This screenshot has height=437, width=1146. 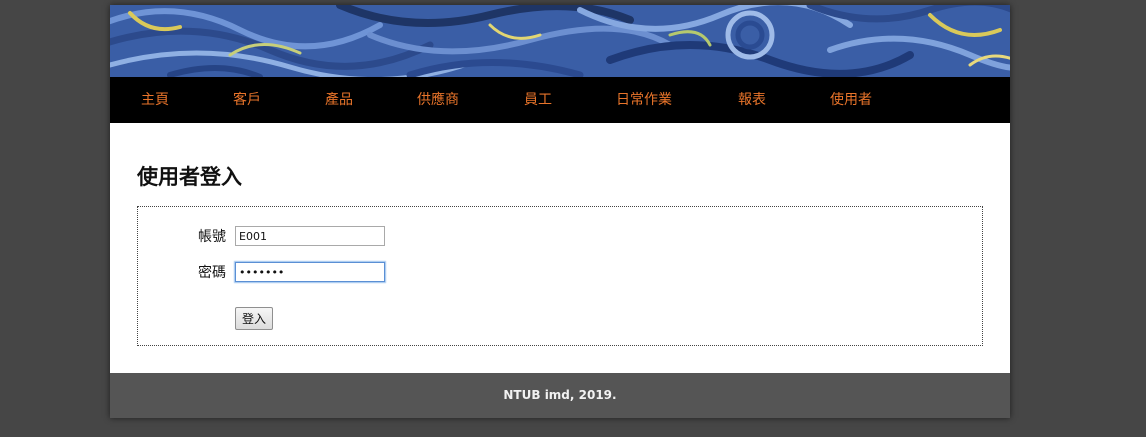 What do you see at coordinates (644, 100) in the screenshot?
I see `nav-item-daily-operations: 日常作業` at bounding box center [644, 100].